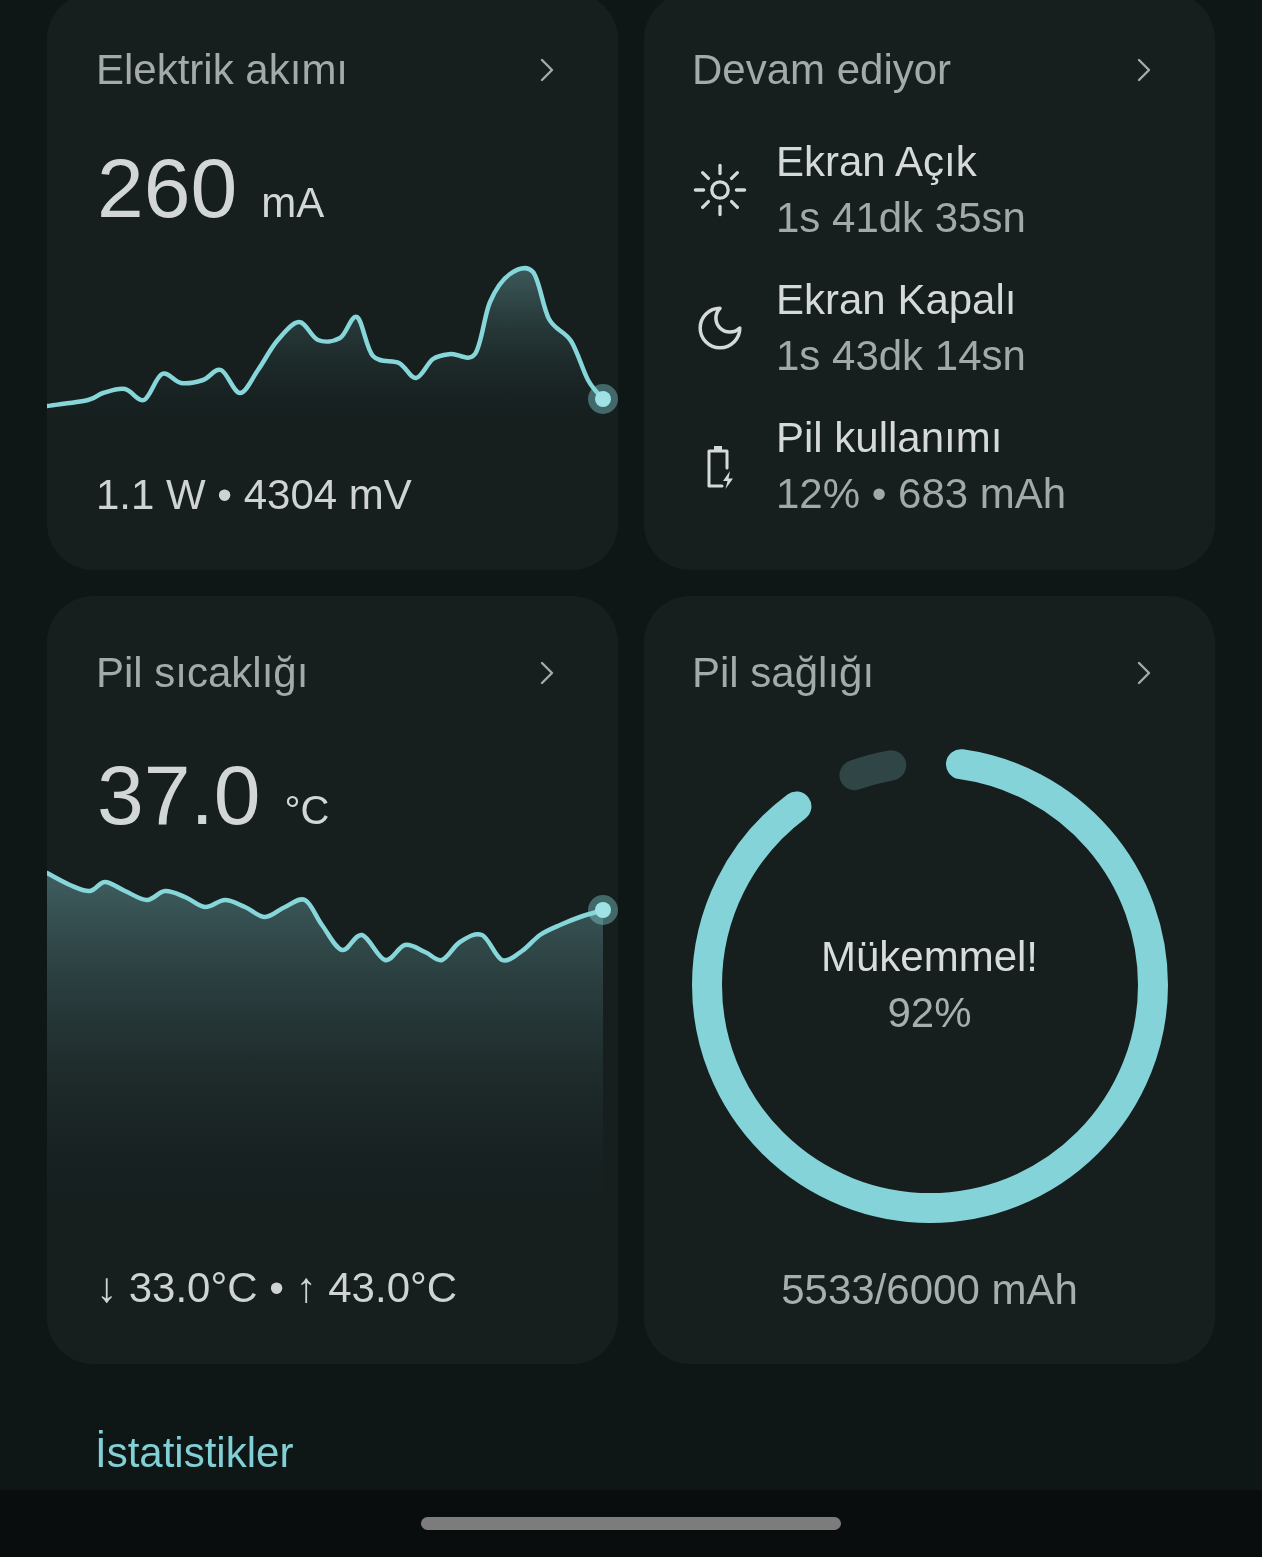 This screenshot has width=1262, height=1557. What do you see at coordinates (254, 494) in the screenshot?
I see `current-details: 1.1 W • 4304 mV` at bounding box center [254, 494].